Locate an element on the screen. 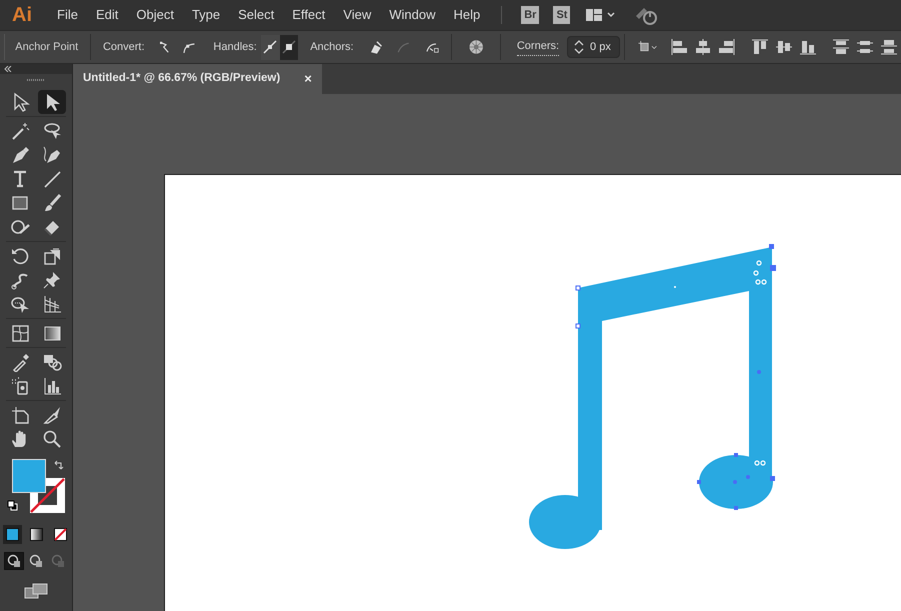  artboard-icon is located at coordinates (20, 415).